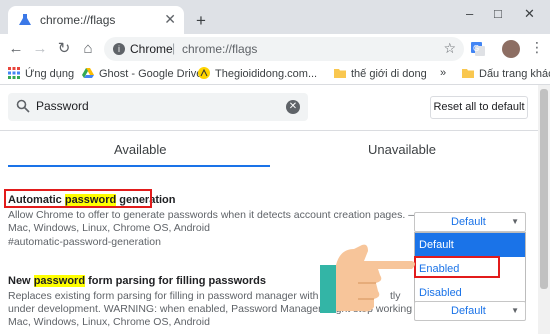 The height and width of the screenshot is (334, 550). I want to click on bookmark-folder-tgdd: thế giới di dong, so click(380, 73).